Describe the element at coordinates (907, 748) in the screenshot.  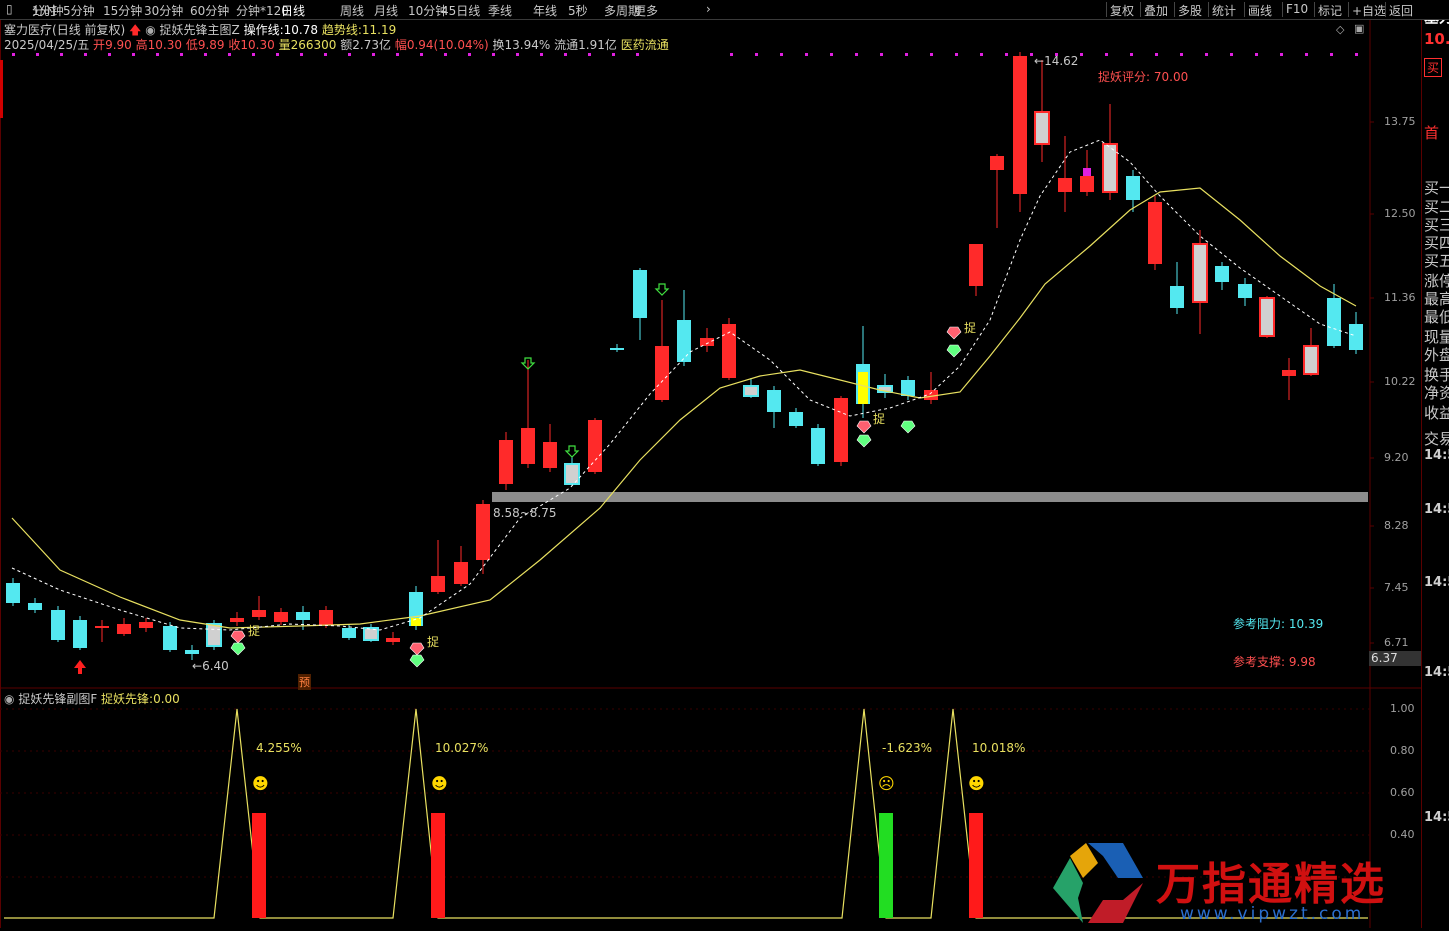
I see `peak-change-label: -1.623%` at that location.